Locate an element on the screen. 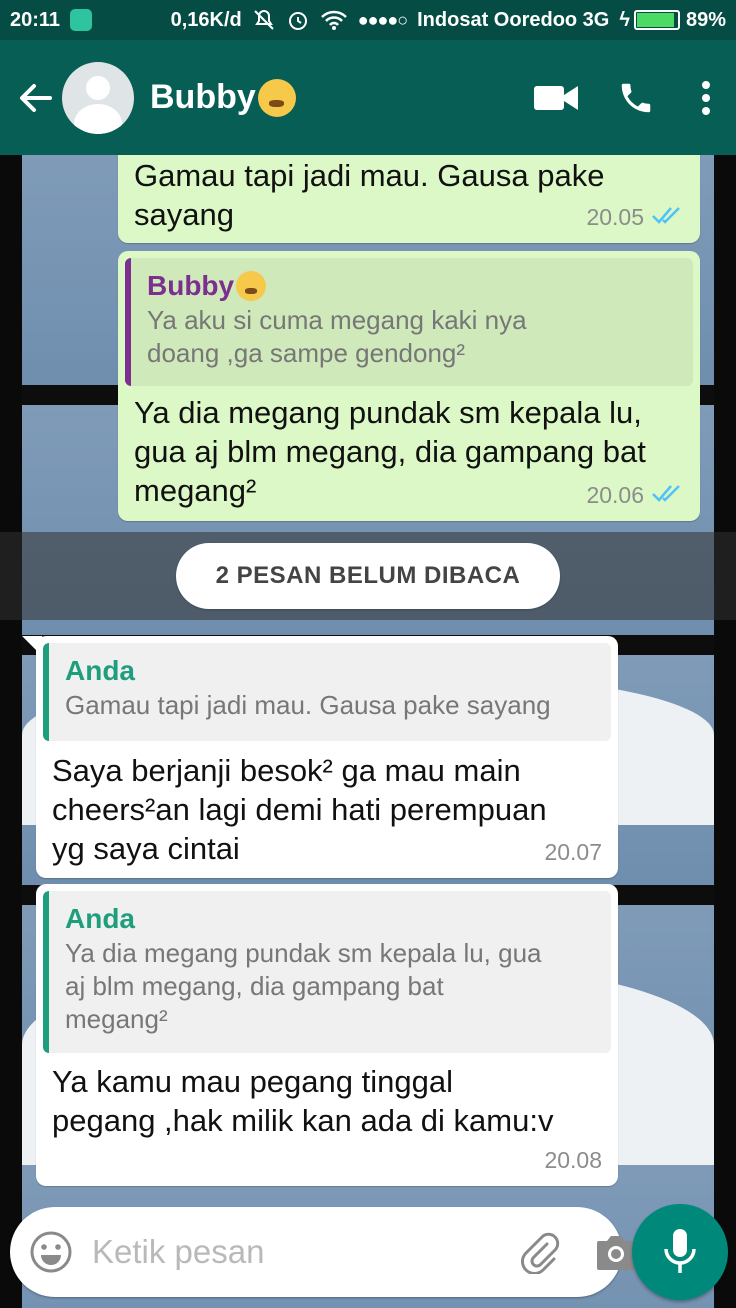  chat-header: Bubby is located at coordinates (368, 97).